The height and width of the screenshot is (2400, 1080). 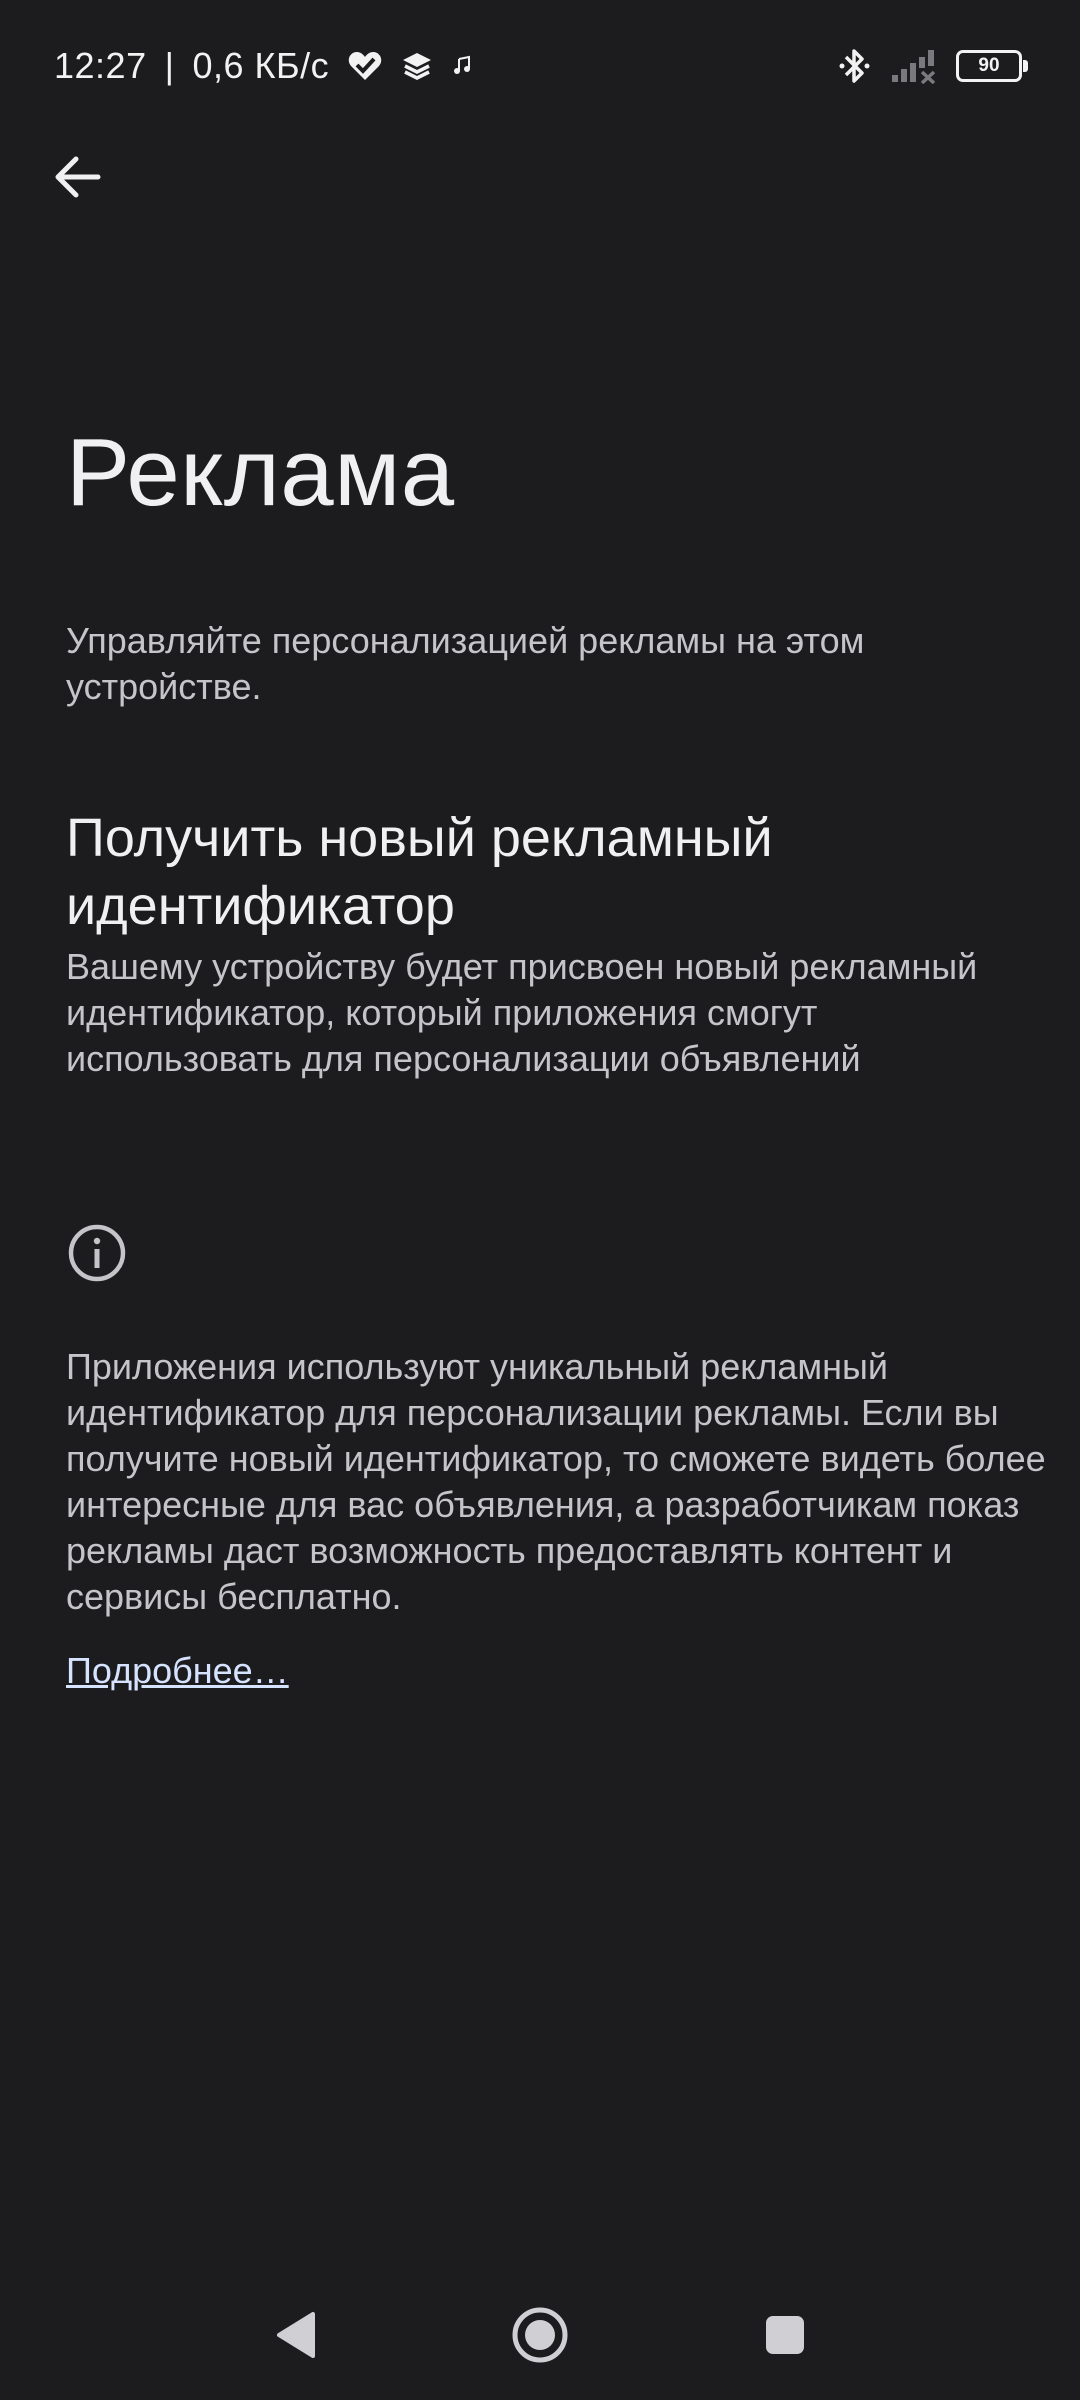 I want to click on bluetooth-icon, so click(x=855, y=66).